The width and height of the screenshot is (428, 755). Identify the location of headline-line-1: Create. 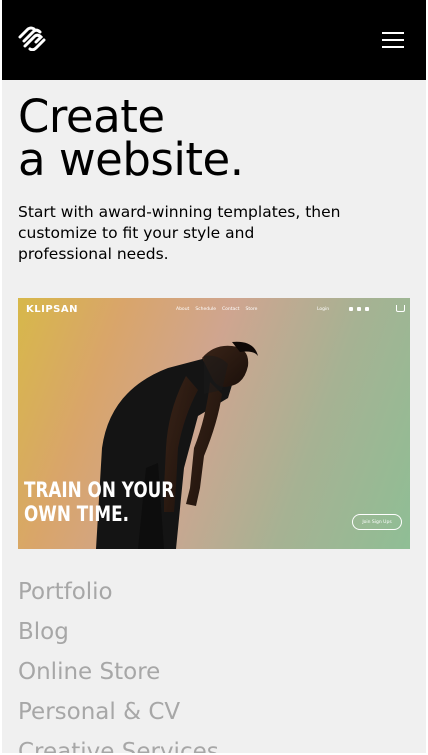
(91, 116).